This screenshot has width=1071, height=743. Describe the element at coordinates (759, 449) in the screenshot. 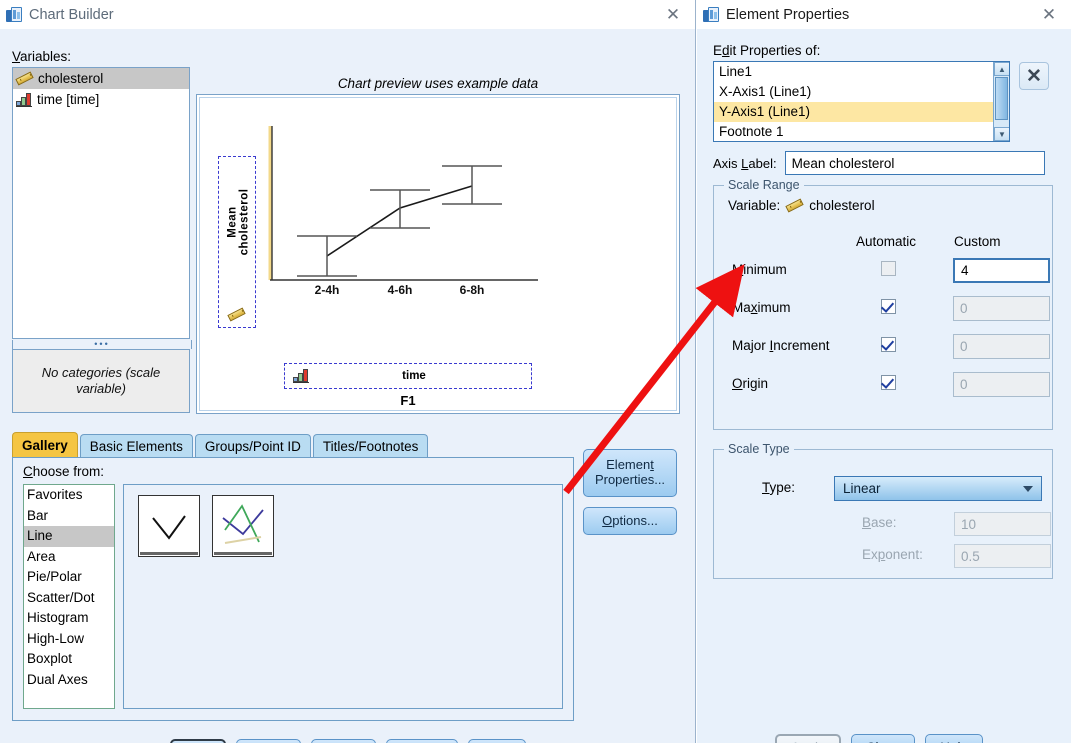

I see `scale-type-group-title: Scale Type` at that location.